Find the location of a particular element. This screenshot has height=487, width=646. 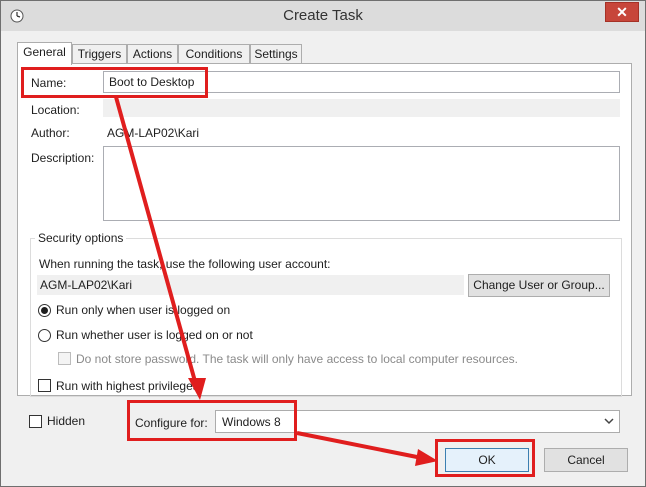

security-options-title: Security options is located at coordinates (81, 238).